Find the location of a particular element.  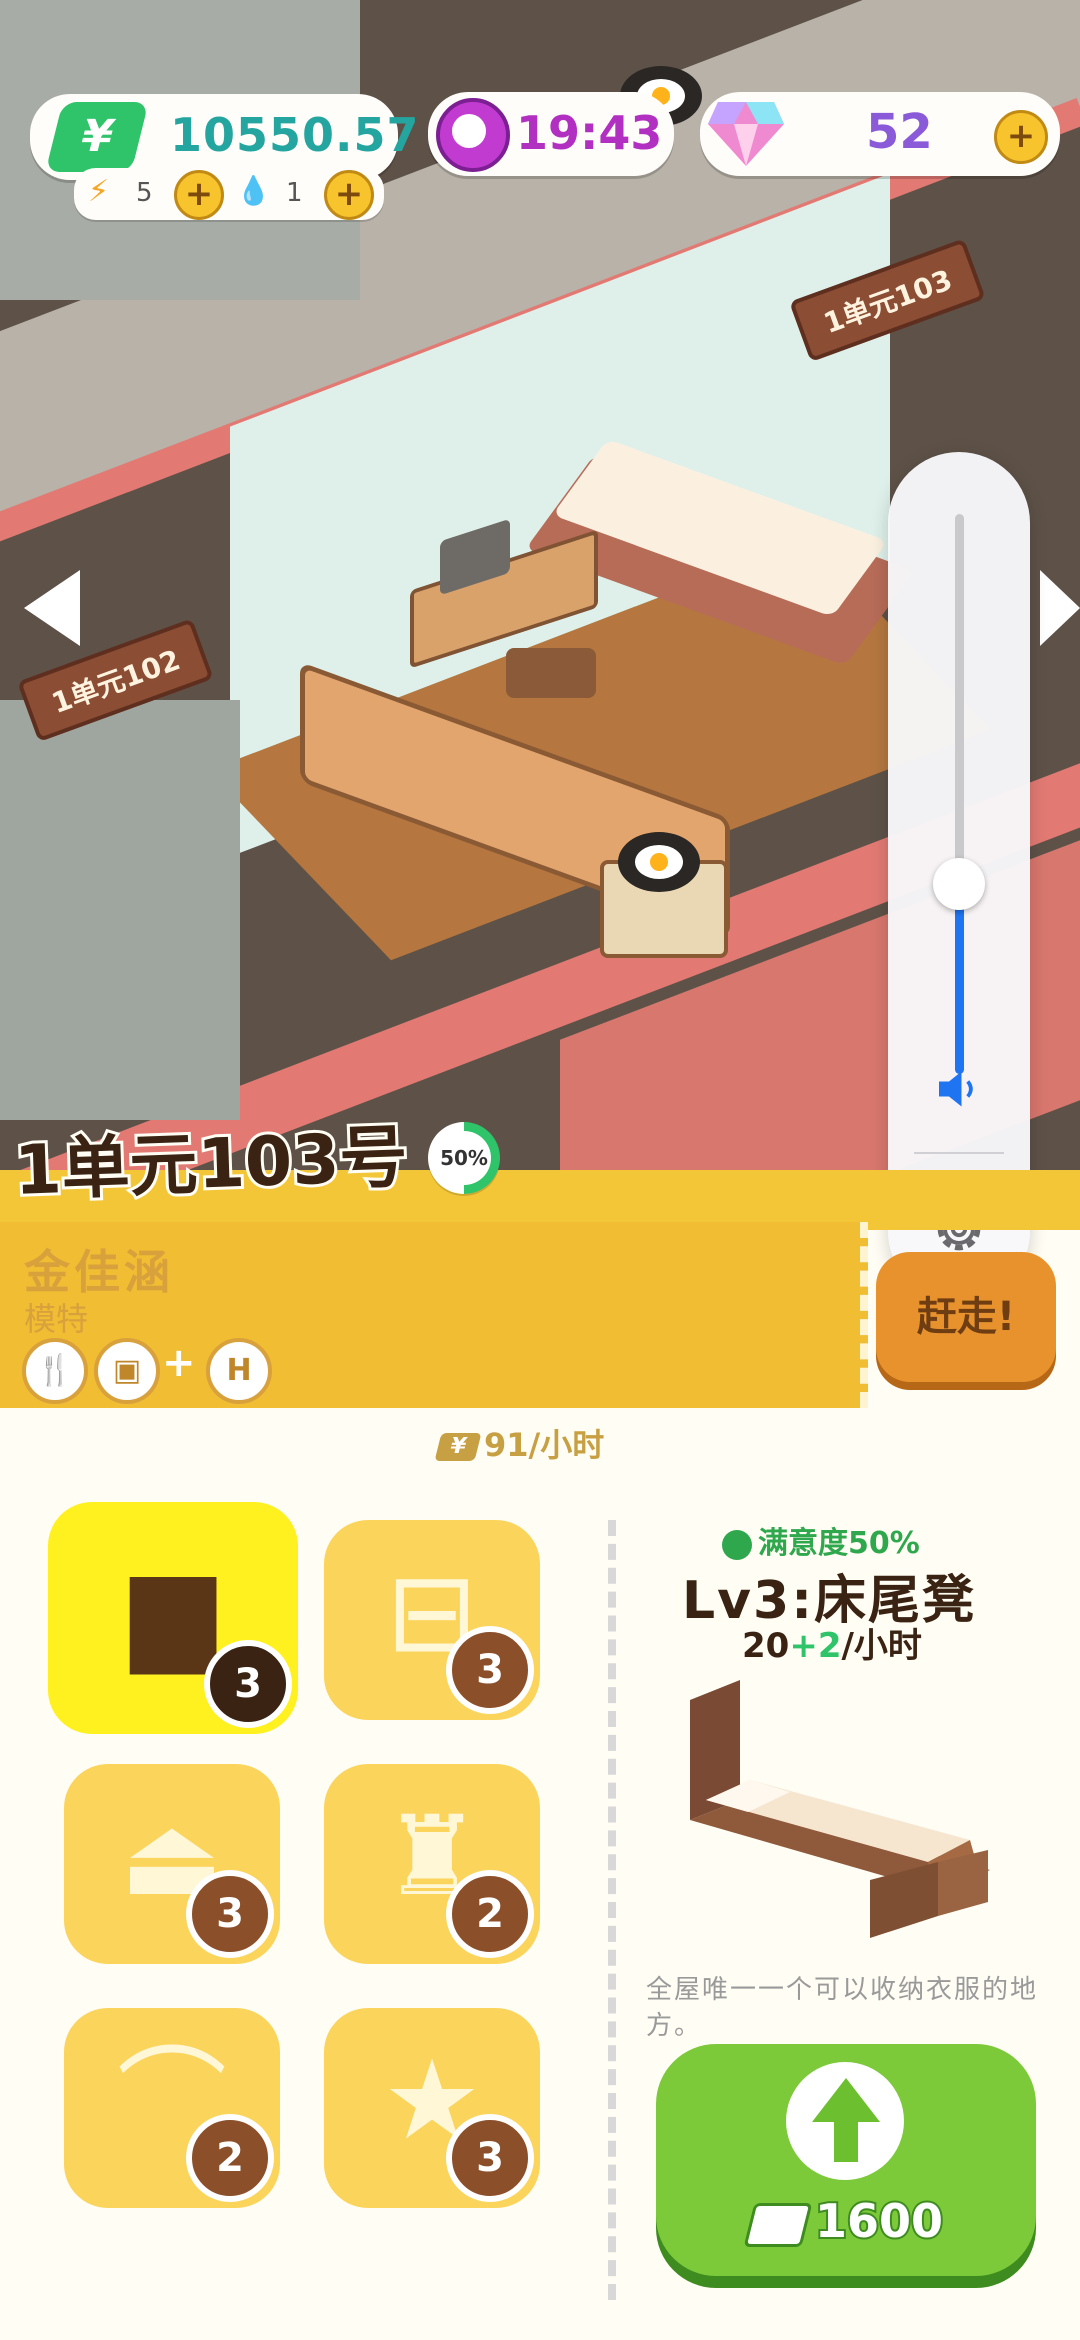

rent-rate: ¥91/小时 is located at coordinates (519, 1443).